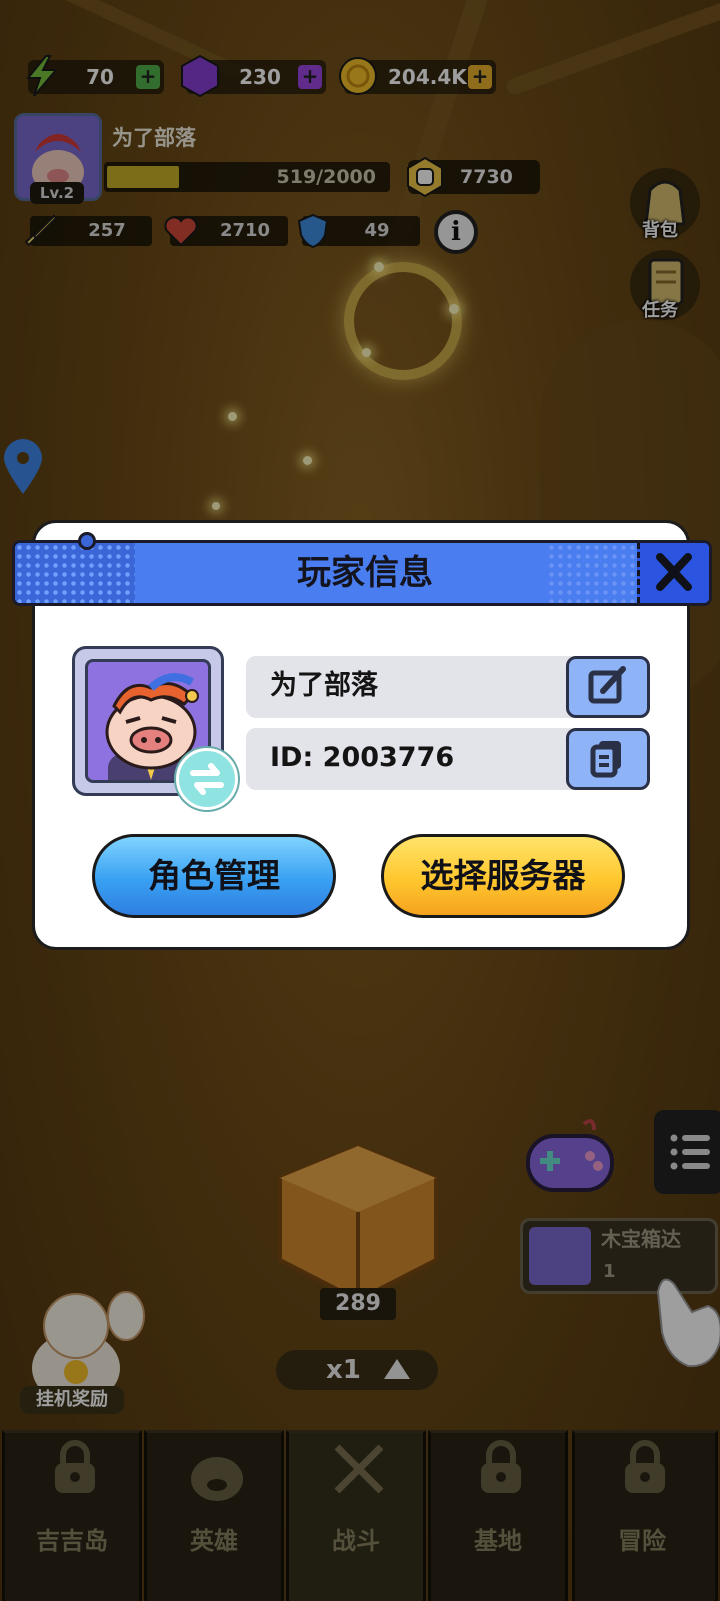  I want to click on header-dot, so click(87, 541).